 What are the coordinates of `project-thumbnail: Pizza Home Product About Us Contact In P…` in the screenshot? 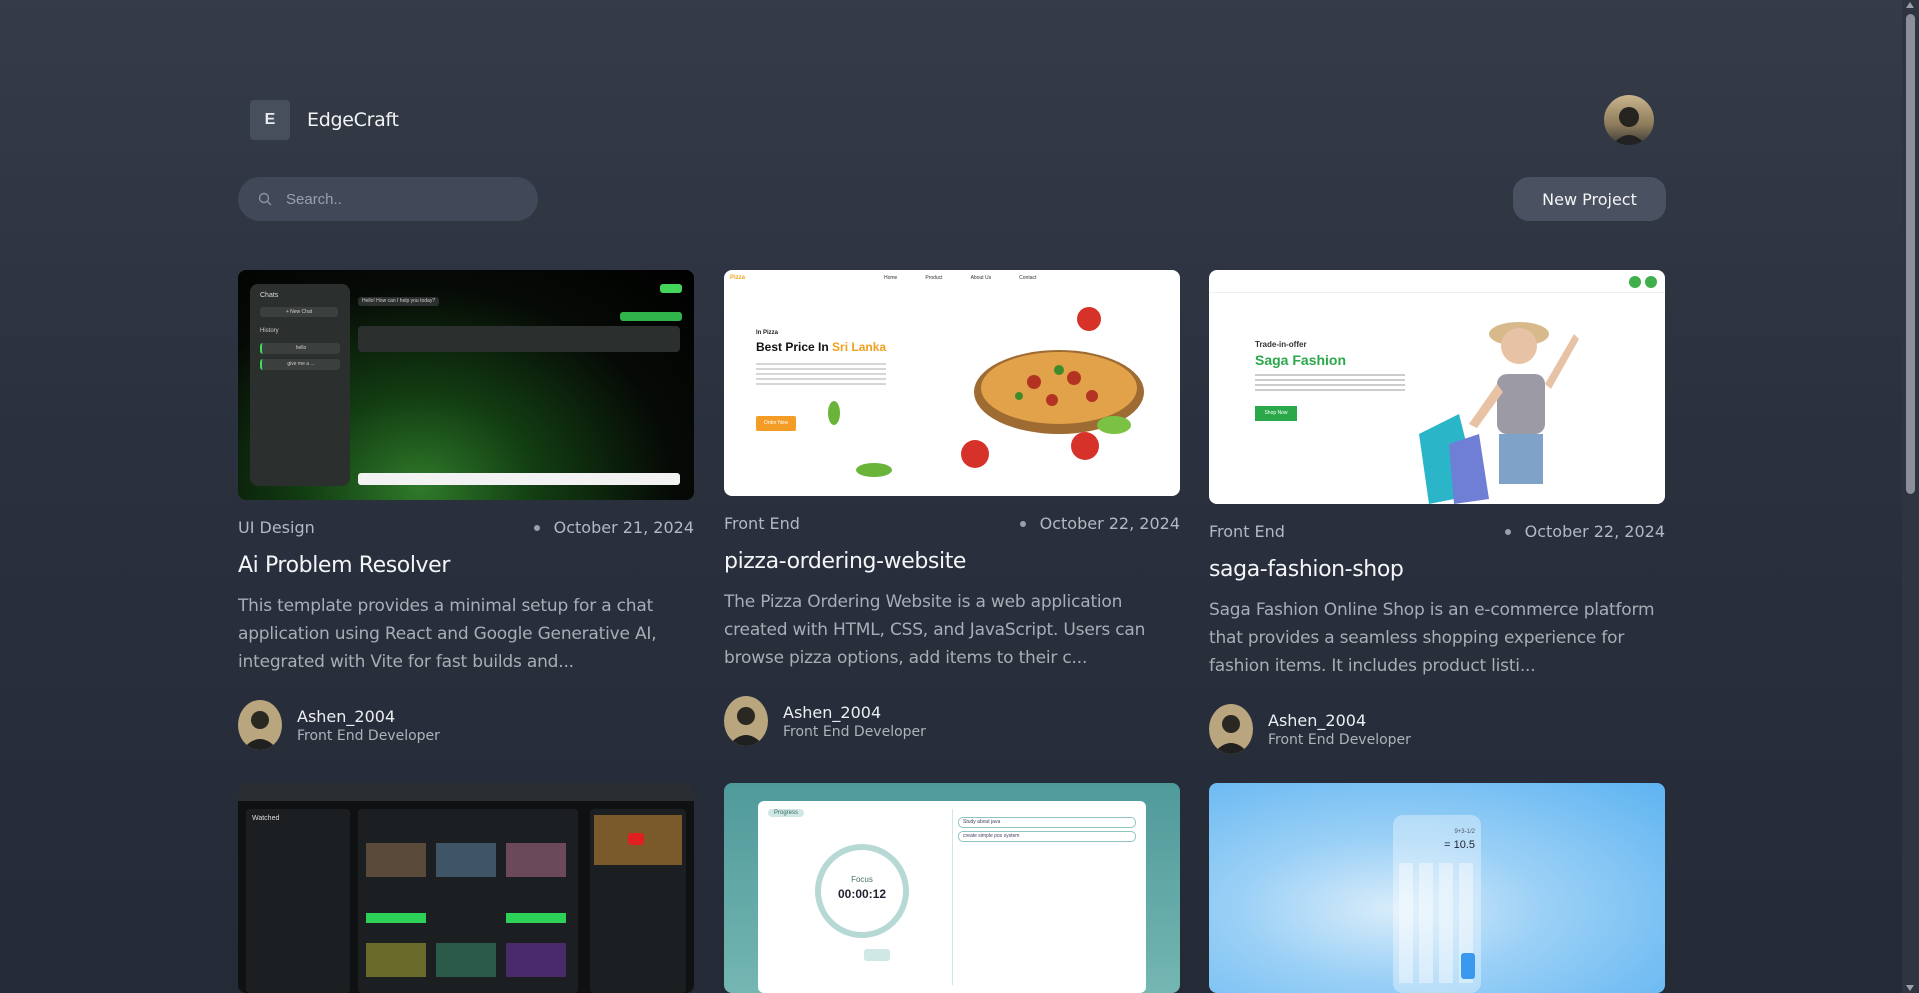 It's located at (952, 383).